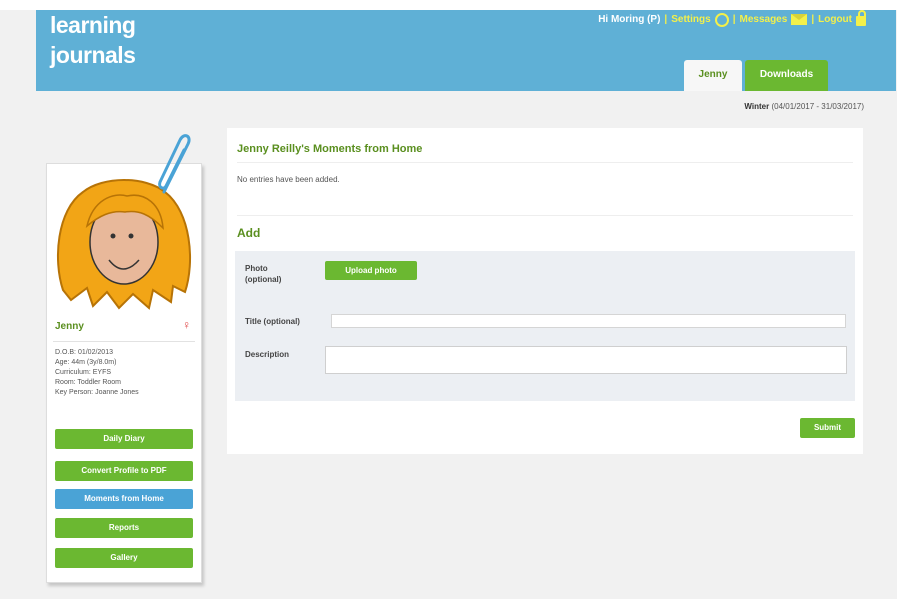 The height and width of the screenshot is (599, 897). What do you see at coordinates (861, 18) in the screenshot?
I see `padlock-icon` at bounding box center [861, 18].